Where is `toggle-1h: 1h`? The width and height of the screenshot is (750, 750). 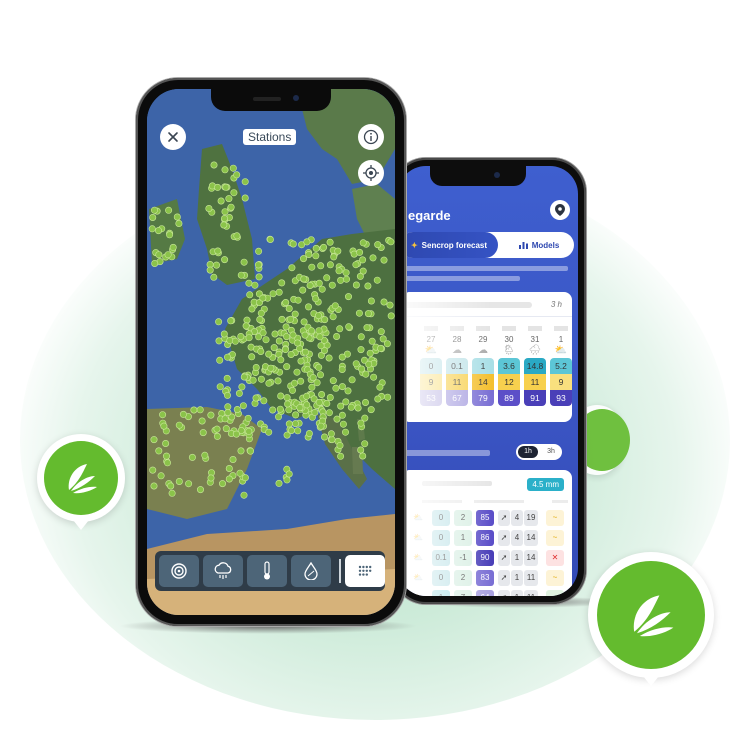
toggle-1h: 1h is located at coordinates (528, 452).